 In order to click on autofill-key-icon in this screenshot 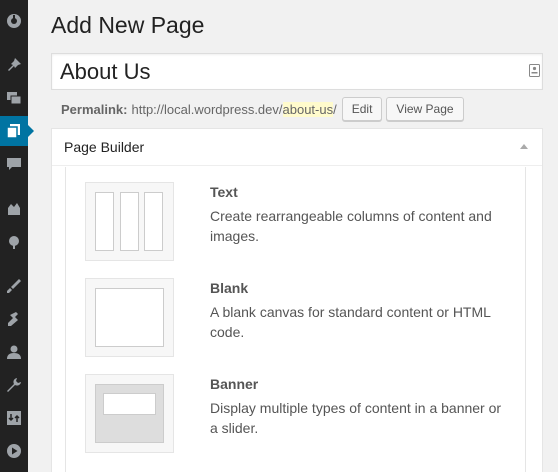, I will do `click(534, 70)`.